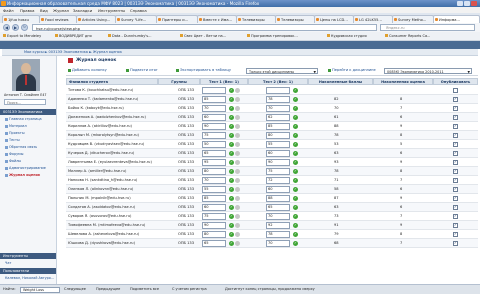 The image size is (480, 294). What do you see at coordinates (106, 144) in the screenshot?
I see `student-name: Кудрявцев В. (vkudryavtsev@edu.hse.ru)` at bounding box center [106, 144].